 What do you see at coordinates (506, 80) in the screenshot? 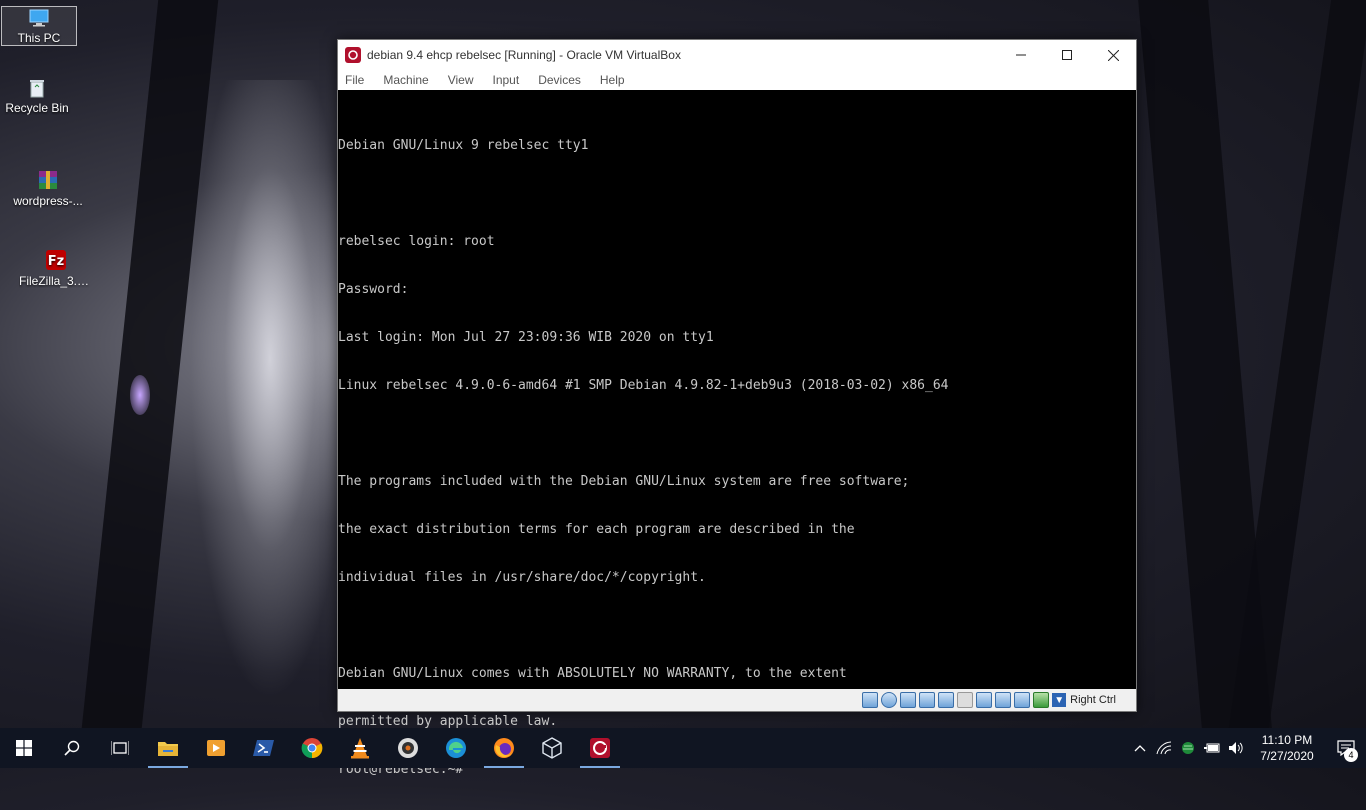
I see `menu-input: Input` at bounding box center [506, 80].